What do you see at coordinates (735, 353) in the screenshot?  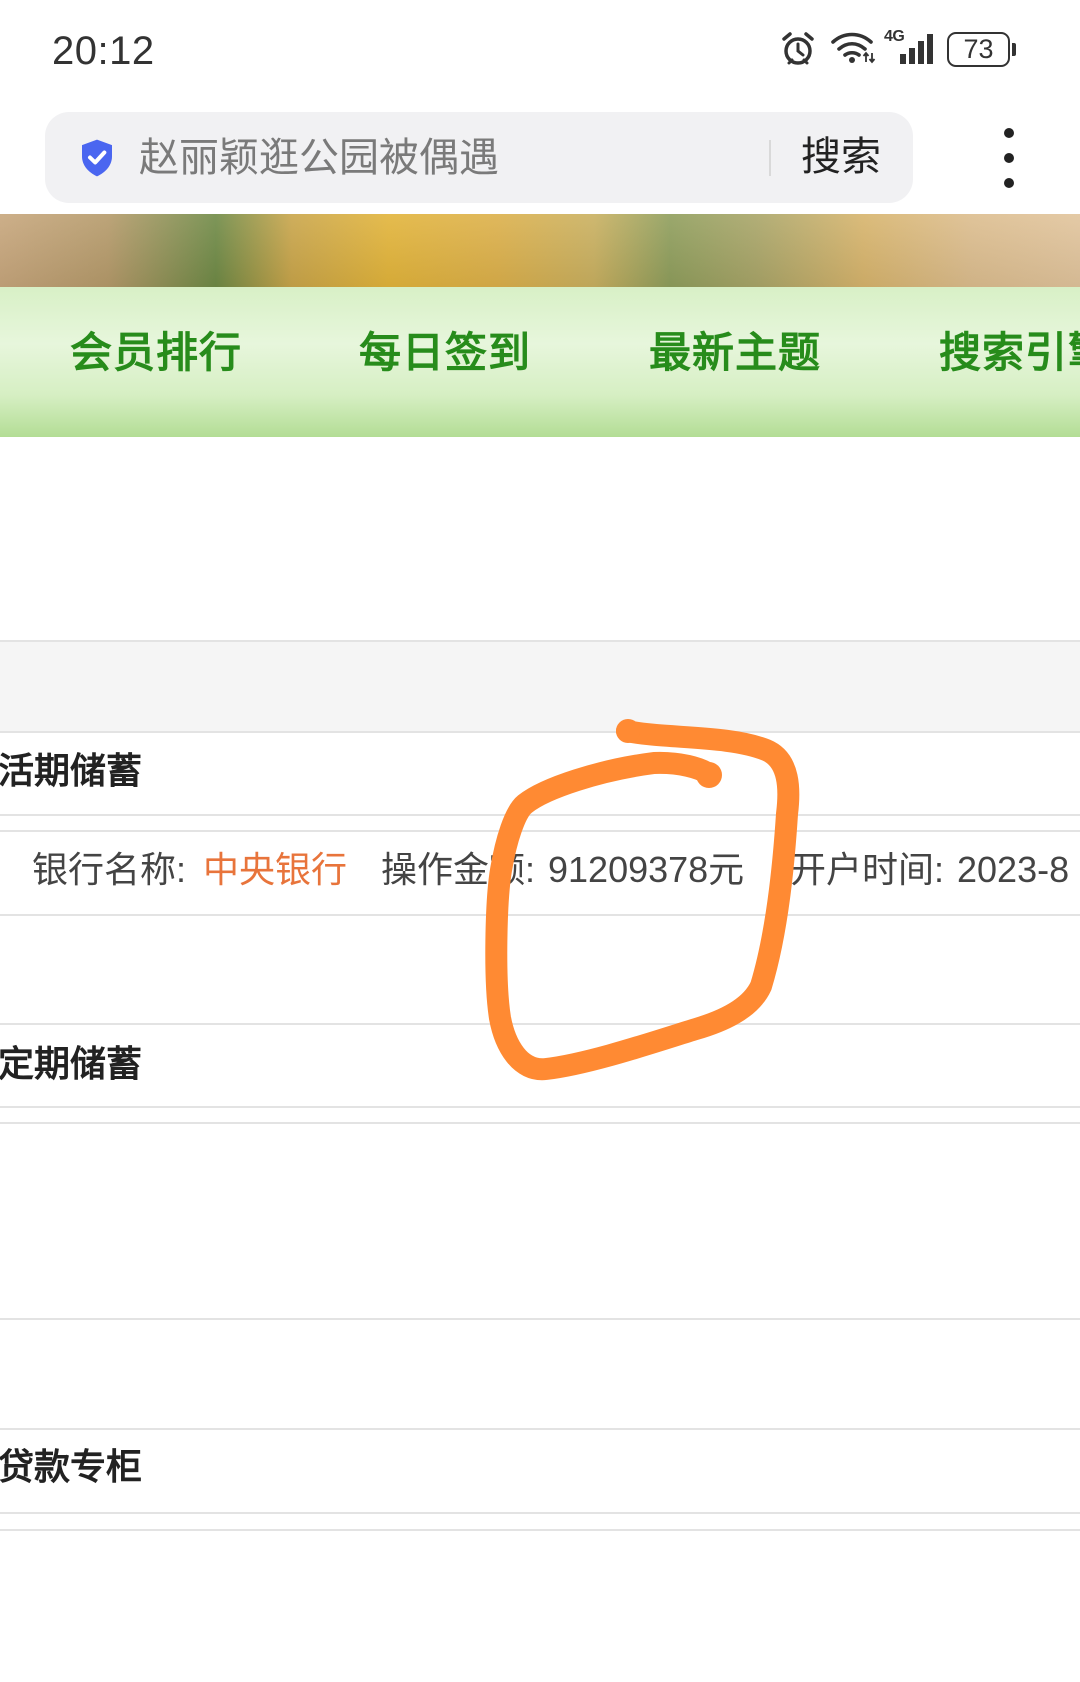 I see `nav-item-latest-topics: 最新主题` at bounding box center [735, 353].